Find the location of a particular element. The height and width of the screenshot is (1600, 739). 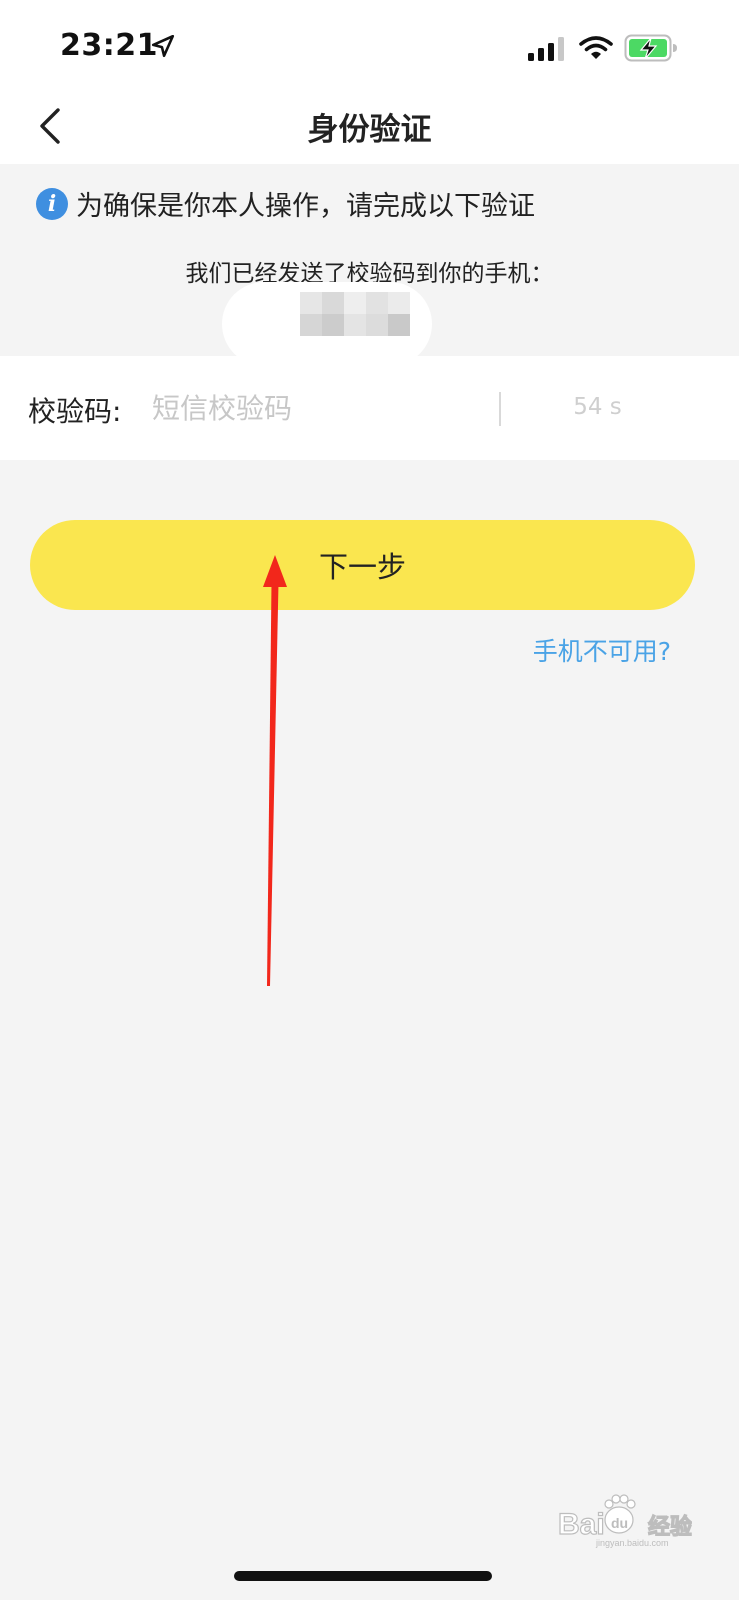

svg-text: Bai is located at coordinates (581, 1524).